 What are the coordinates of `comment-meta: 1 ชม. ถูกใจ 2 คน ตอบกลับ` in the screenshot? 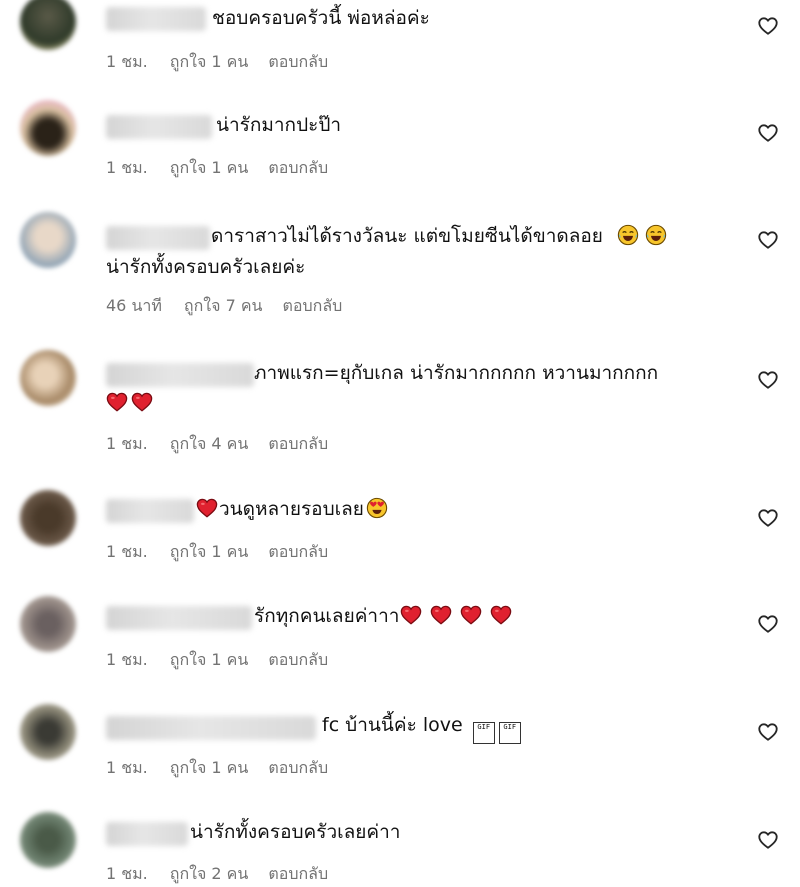 It's located at (217, 874).